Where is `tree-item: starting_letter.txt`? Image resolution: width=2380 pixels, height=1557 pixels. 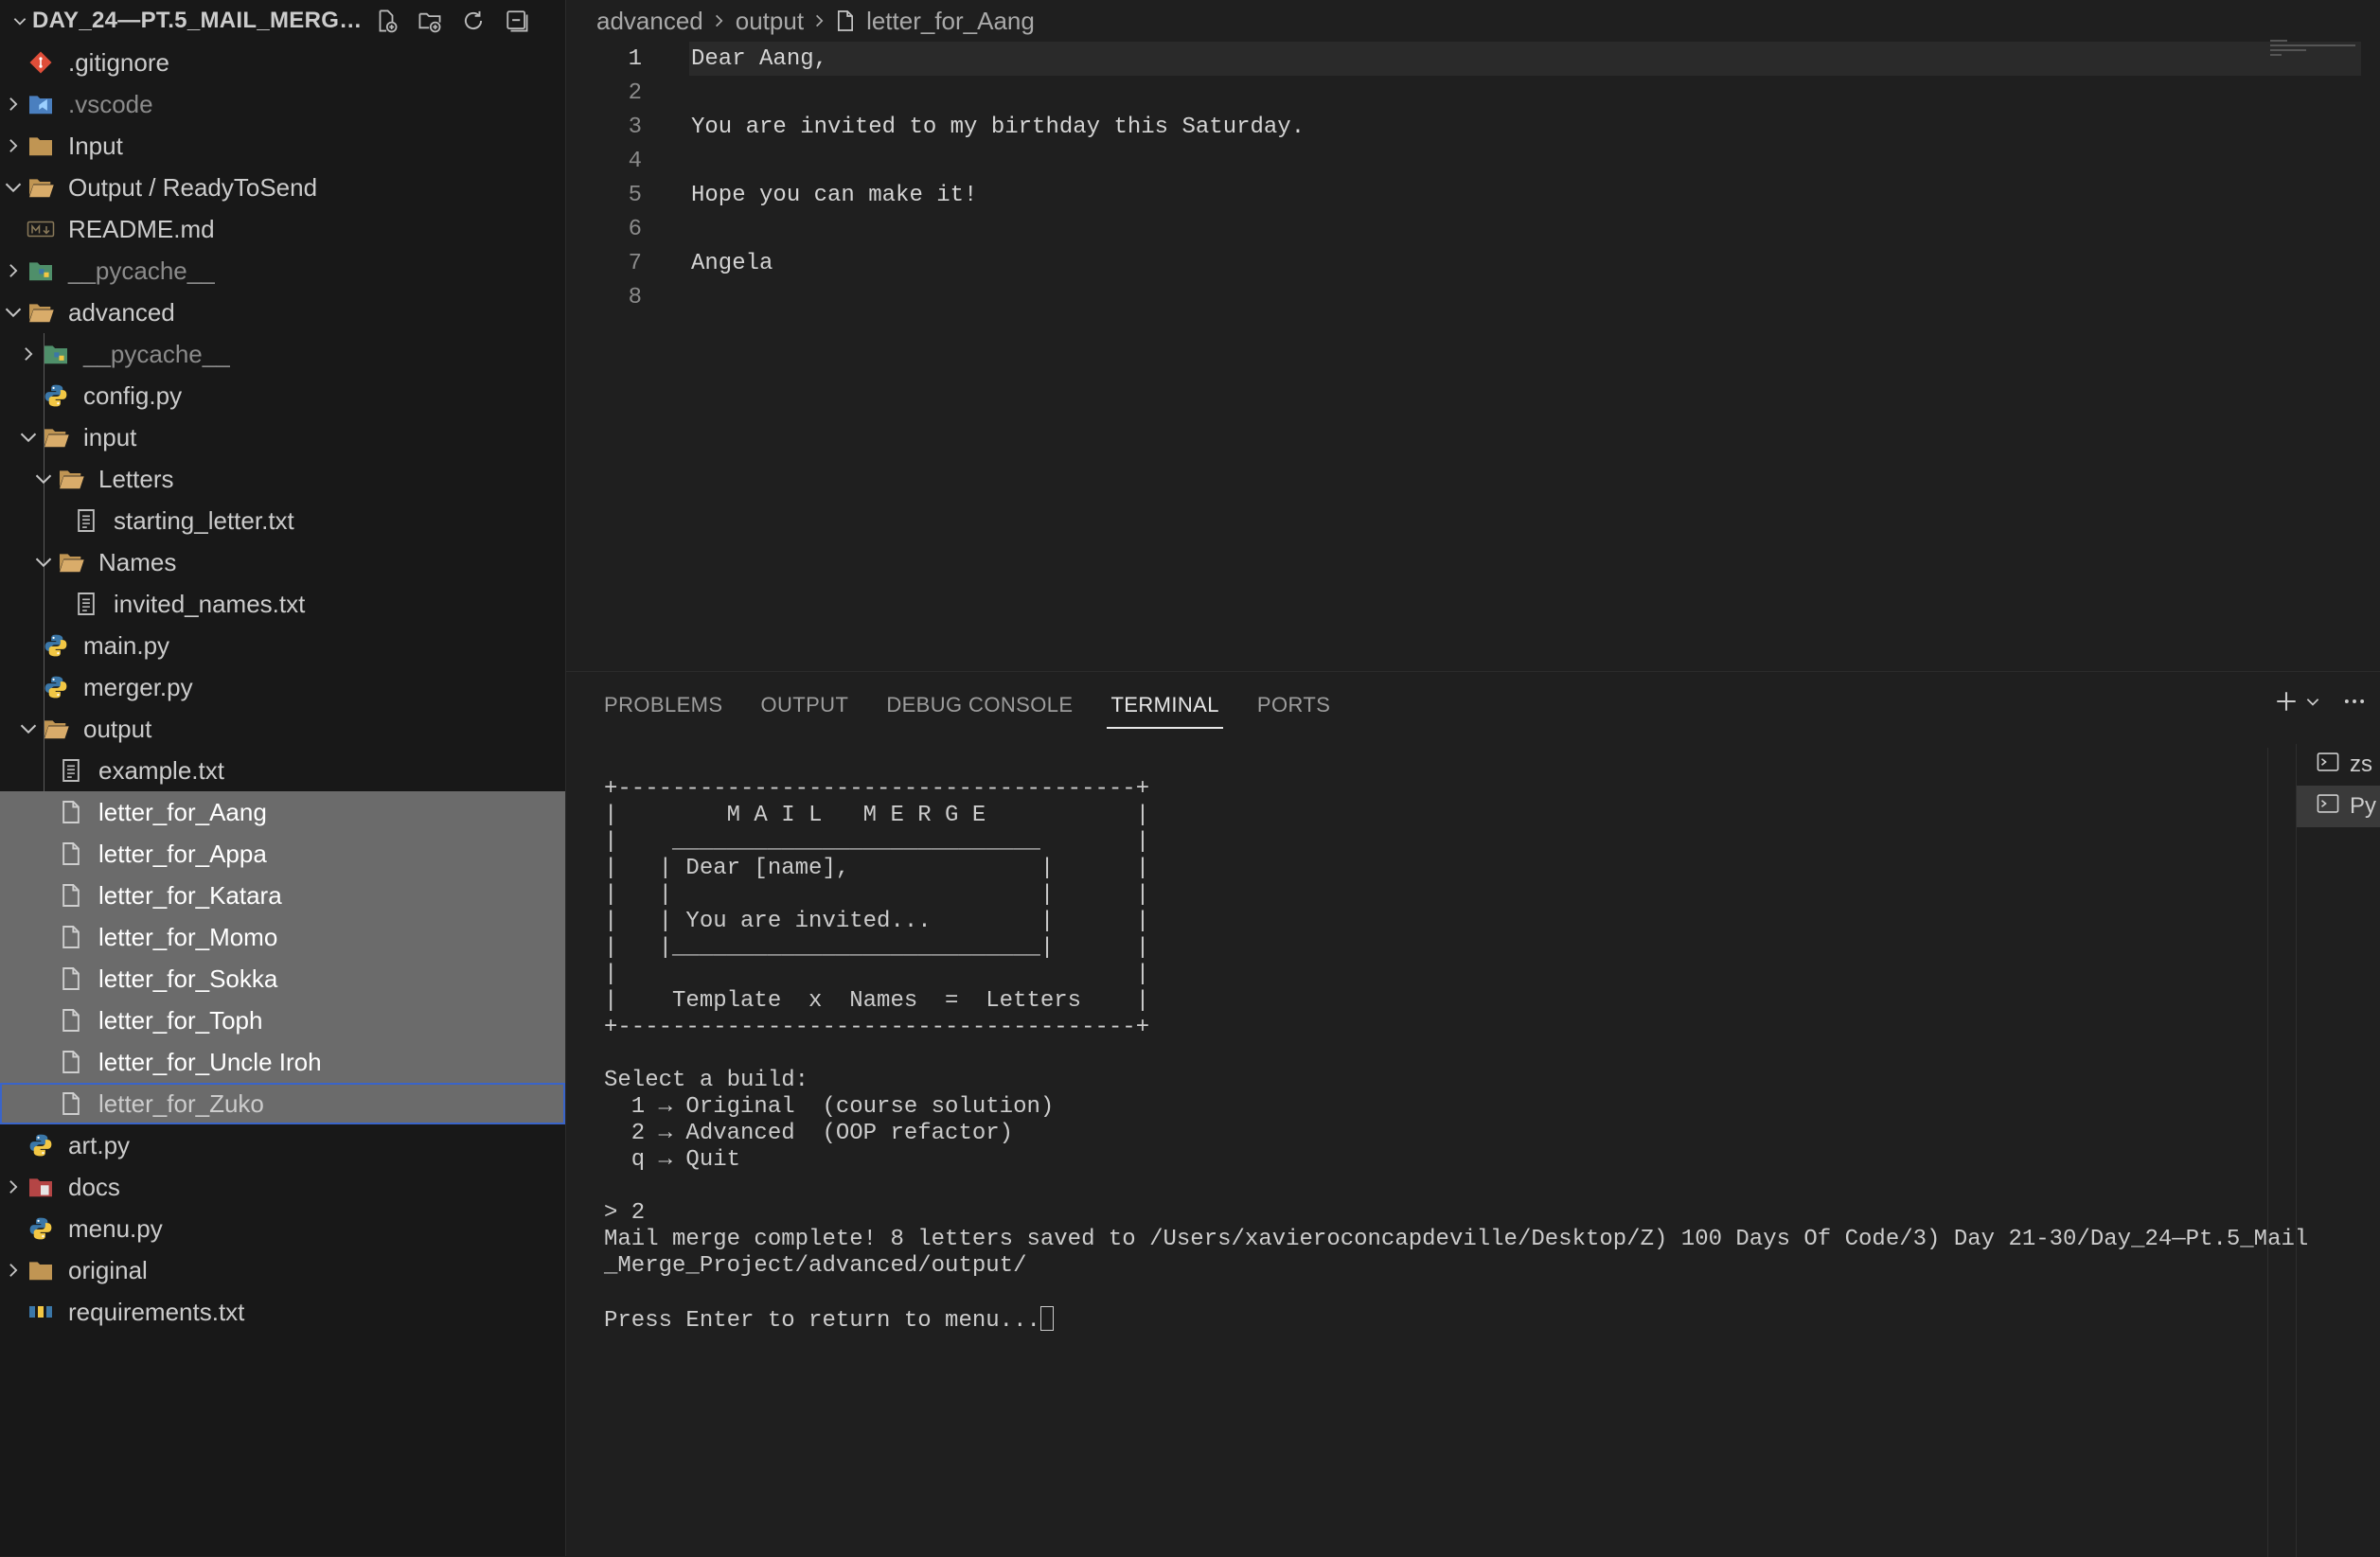 tree-item: starting_letter.txt is located at coordinates (282, 520).